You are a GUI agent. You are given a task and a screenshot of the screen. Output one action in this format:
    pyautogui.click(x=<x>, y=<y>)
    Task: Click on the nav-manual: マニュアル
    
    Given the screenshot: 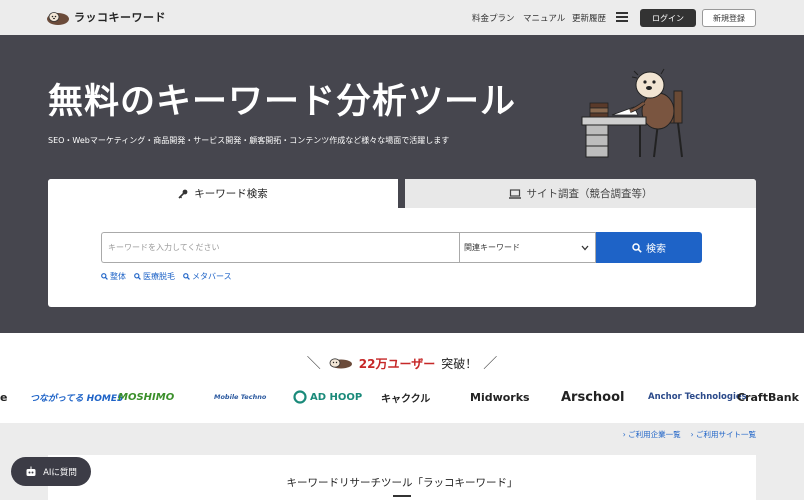 What is the action you would take?
    pyautogui.click(x=544, y=18)
    